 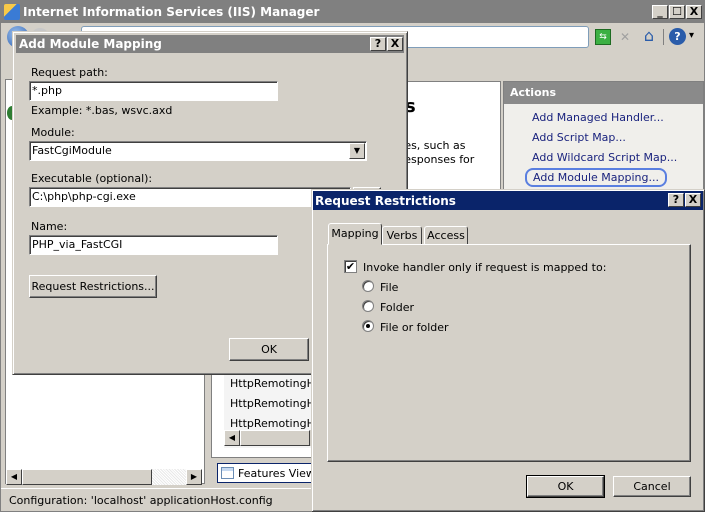 What do you see at coordinates (446, 235) in the screenshot?
I see `tab-access: Access` at bounding box center [446, 235].